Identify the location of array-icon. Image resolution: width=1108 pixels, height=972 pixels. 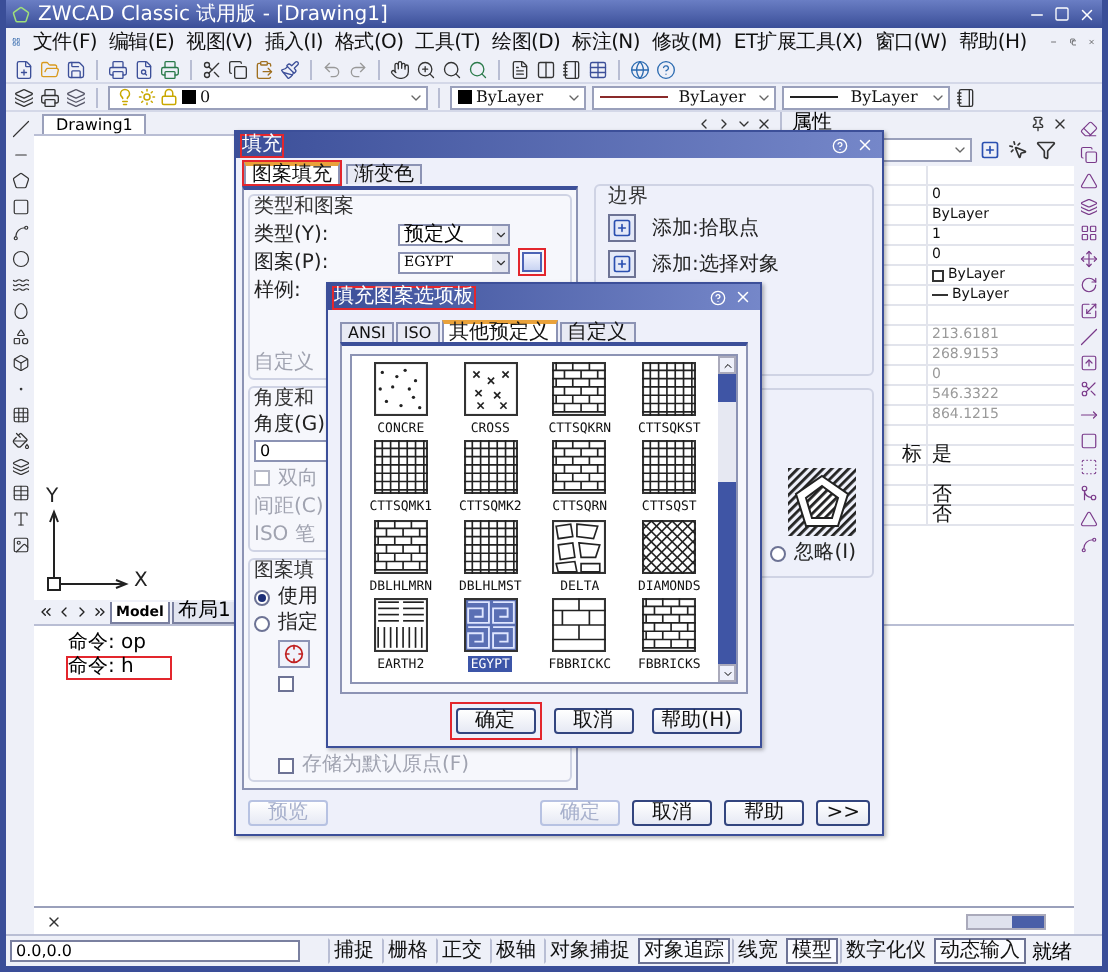
(1088, 233).